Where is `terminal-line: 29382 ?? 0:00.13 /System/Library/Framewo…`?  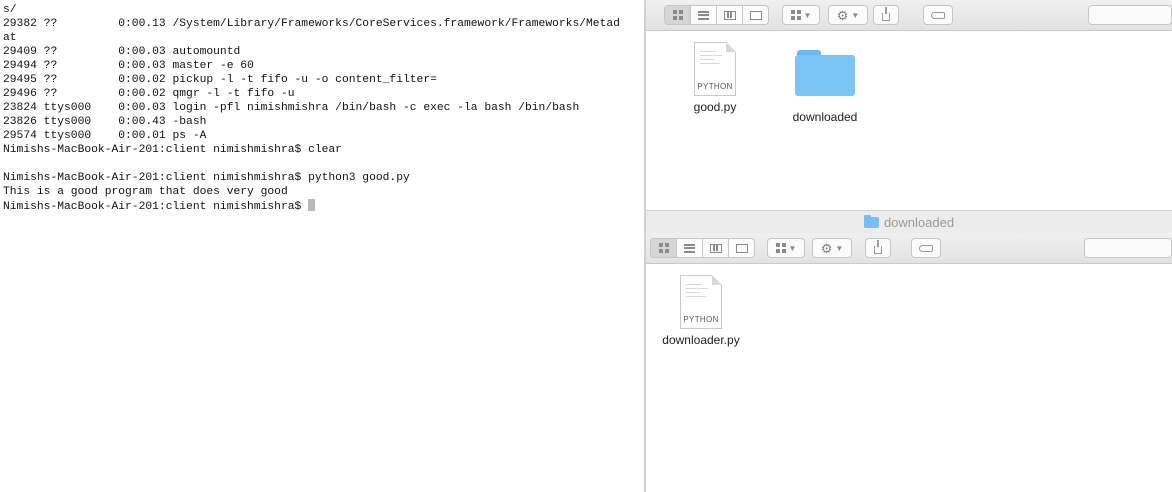 terminal-line: 29382 ?? 0:00.13 /System/Library/Framewo… is located at coordinates (311, 24).